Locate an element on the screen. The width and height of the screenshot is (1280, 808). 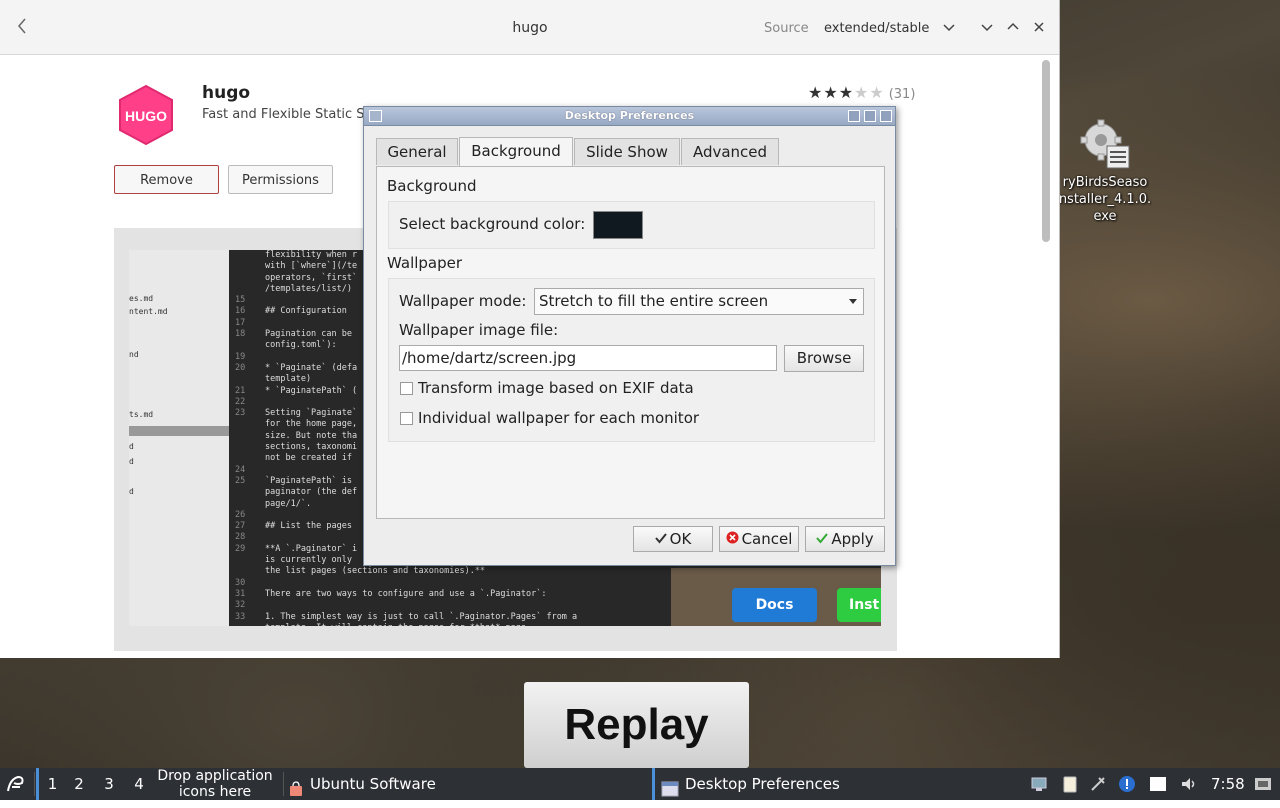
clock: 7:58 is located at coordinates (1228, 784).